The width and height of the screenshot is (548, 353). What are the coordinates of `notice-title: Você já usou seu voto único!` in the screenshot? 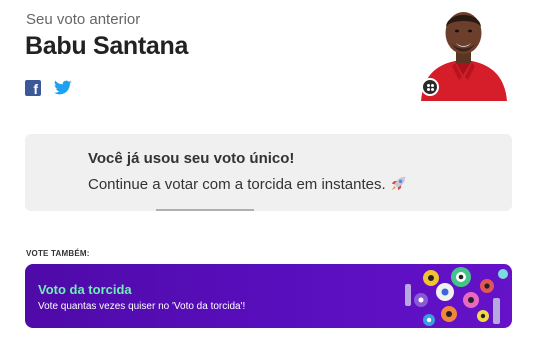 It's located at (191, 158).